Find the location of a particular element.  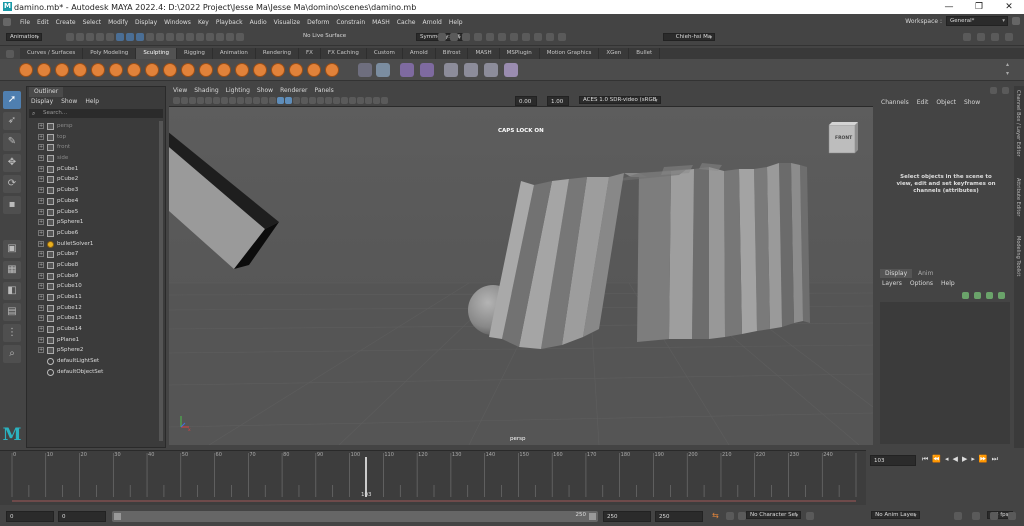

outliner-item: + pCube2 is located at coordinates (92, 179).